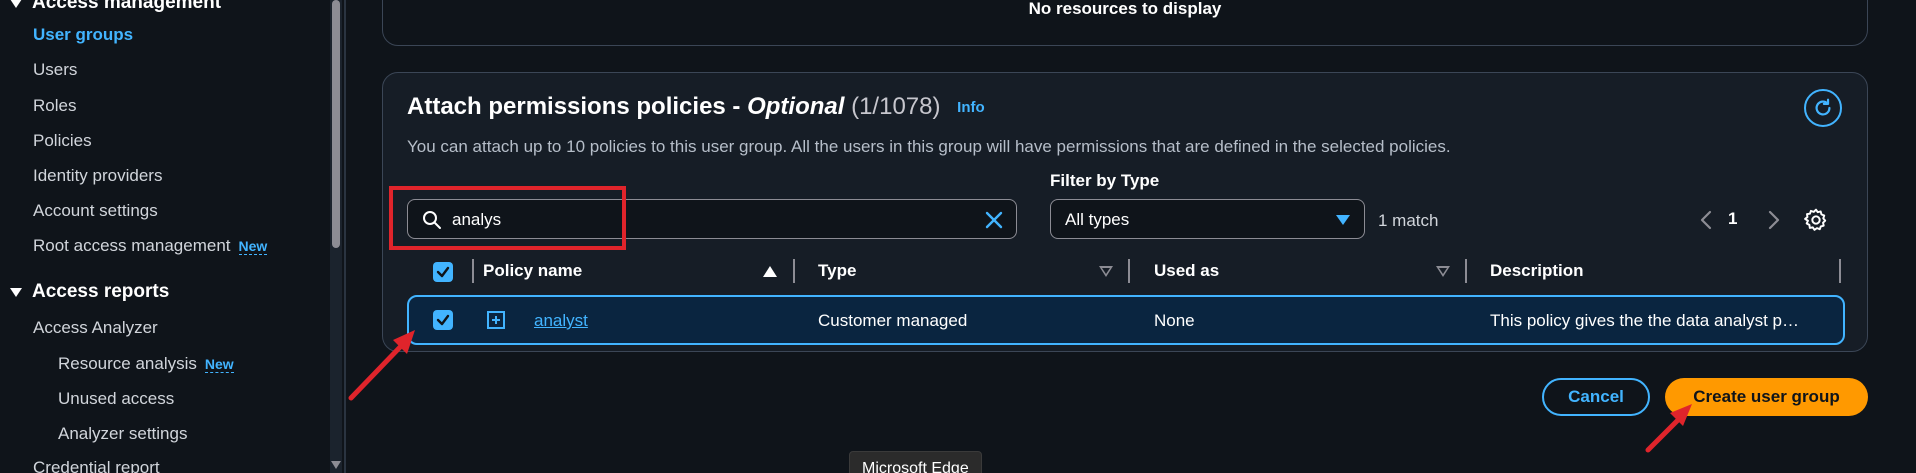 This screenshot has width=1916, height=473. Describe the element at coordinates (1186, 271) in the screenshot. I see `column-header-used-as: Used as` at that location.